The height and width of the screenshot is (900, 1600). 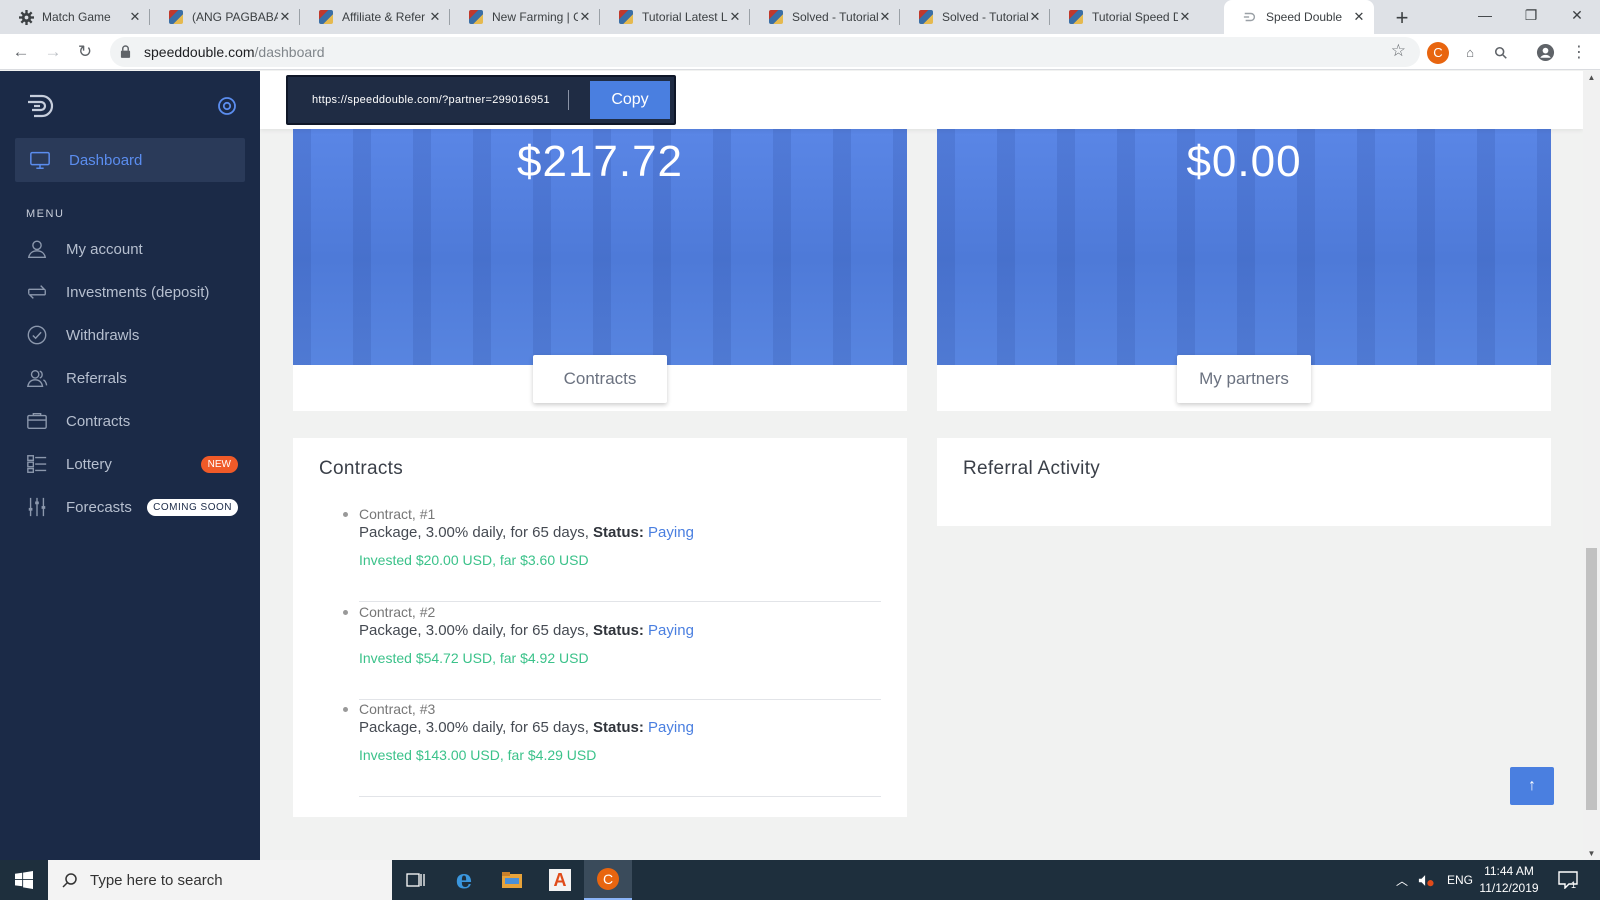 I want to click on tab-title: Tutorial Latest Lu, so click(x=685, y=17).